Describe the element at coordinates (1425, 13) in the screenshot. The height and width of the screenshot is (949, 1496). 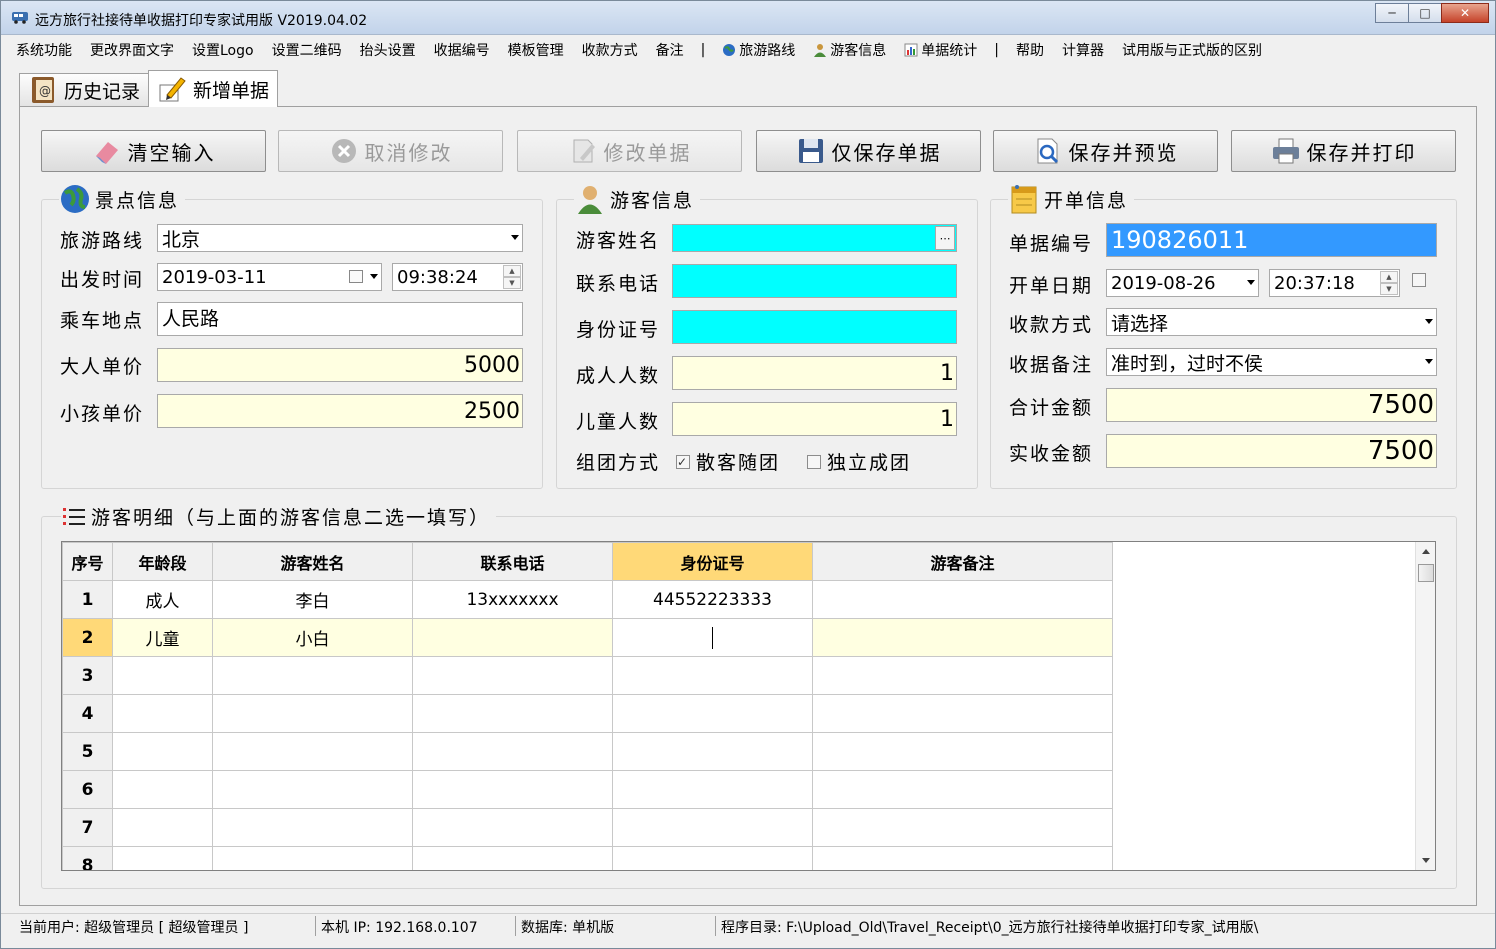
I see `maximize-button: □` at that location.